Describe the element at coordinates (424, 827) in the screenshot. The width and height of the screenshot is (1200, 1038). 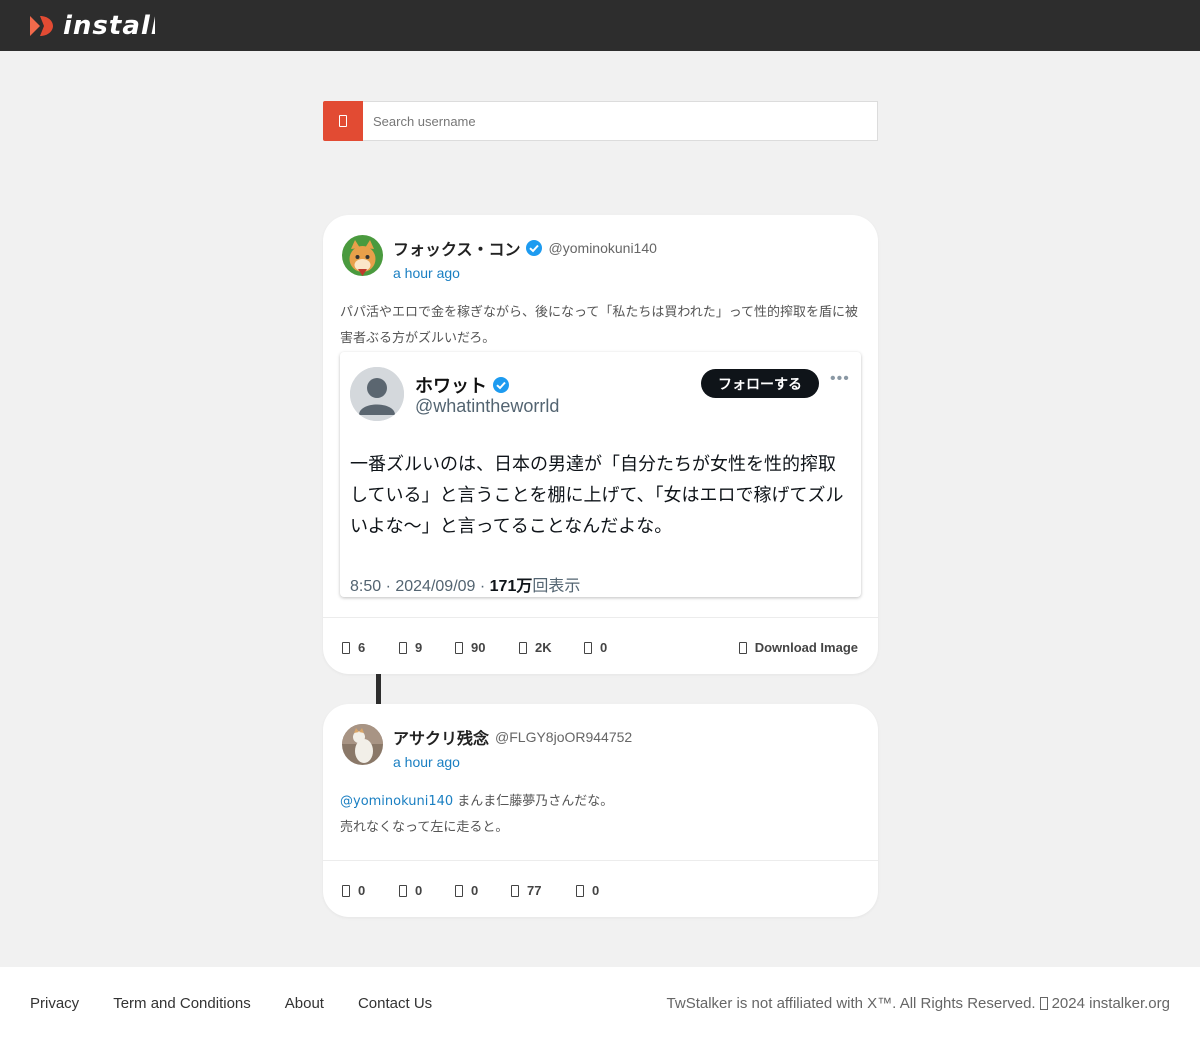
I see `tweet-text-line: 売れなくなって左に走ると。` at that location.